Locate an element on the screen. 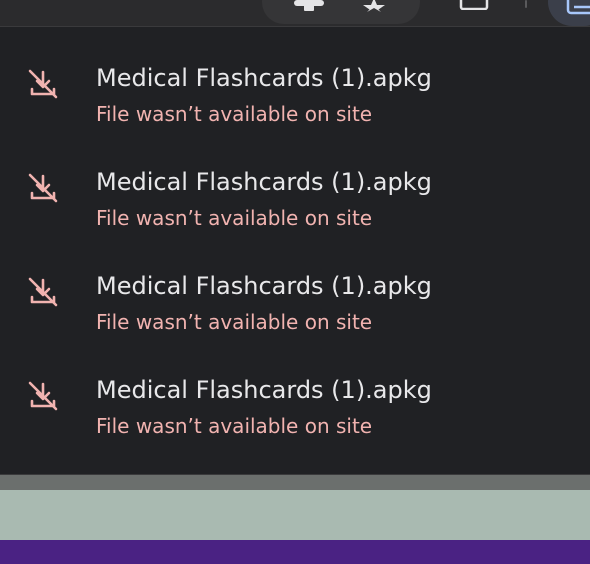 This screenshot has height=564, width=590. downloads-button is located at coordinates (569, 13).